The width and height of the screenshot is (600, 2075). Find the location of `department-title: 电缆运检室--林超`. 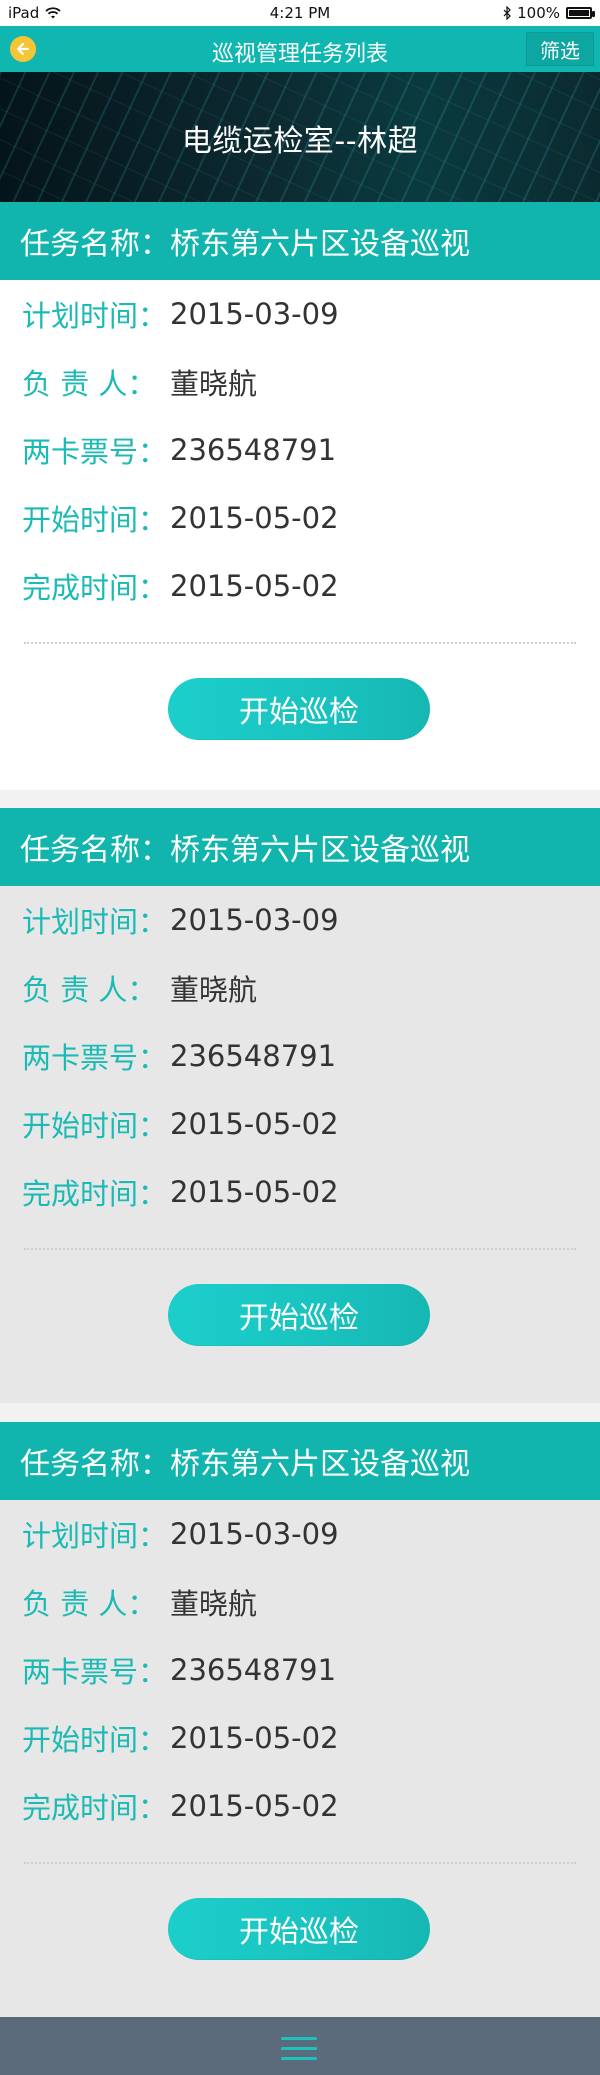

department-title: 电缆运检室--林超 is located at coordinates (300, 141).